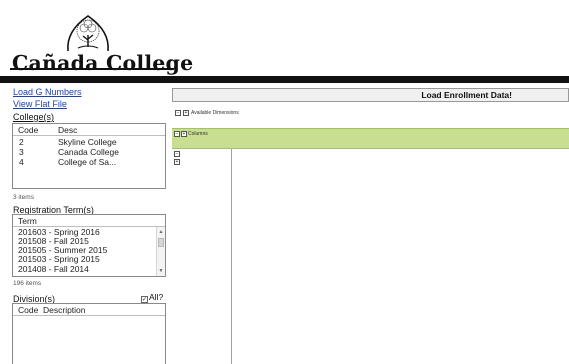  I want to click on header-divider-bar, so click(284, 79).